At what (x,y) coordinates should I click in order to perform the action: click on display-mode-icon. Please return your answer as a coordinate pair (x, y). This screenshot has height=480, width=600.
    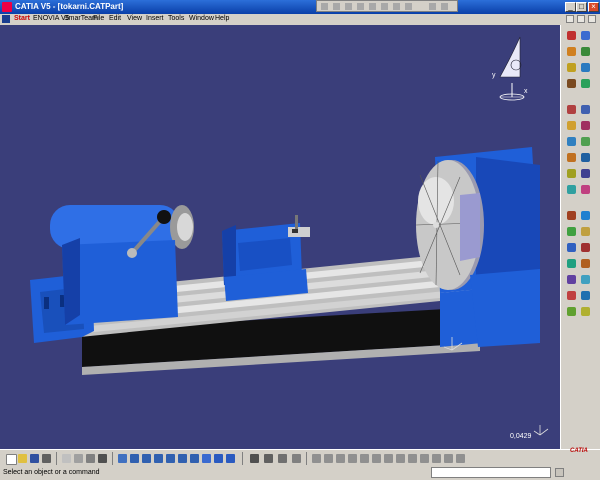
    Looking at the image, I should click on (254, 458).